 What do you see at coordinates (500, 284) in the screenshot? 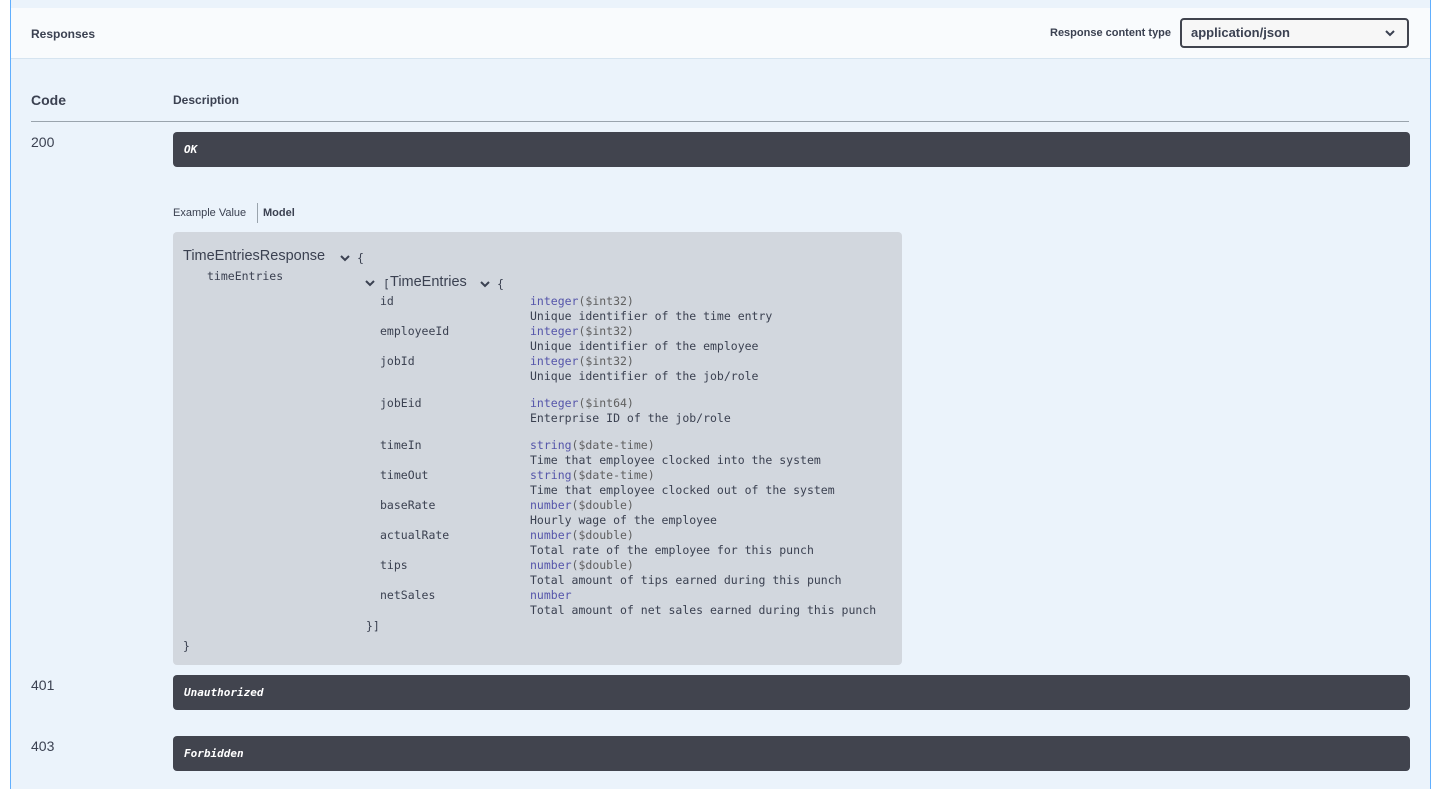
I see `inner-open-brace: {` at bounding box center [500, 284].